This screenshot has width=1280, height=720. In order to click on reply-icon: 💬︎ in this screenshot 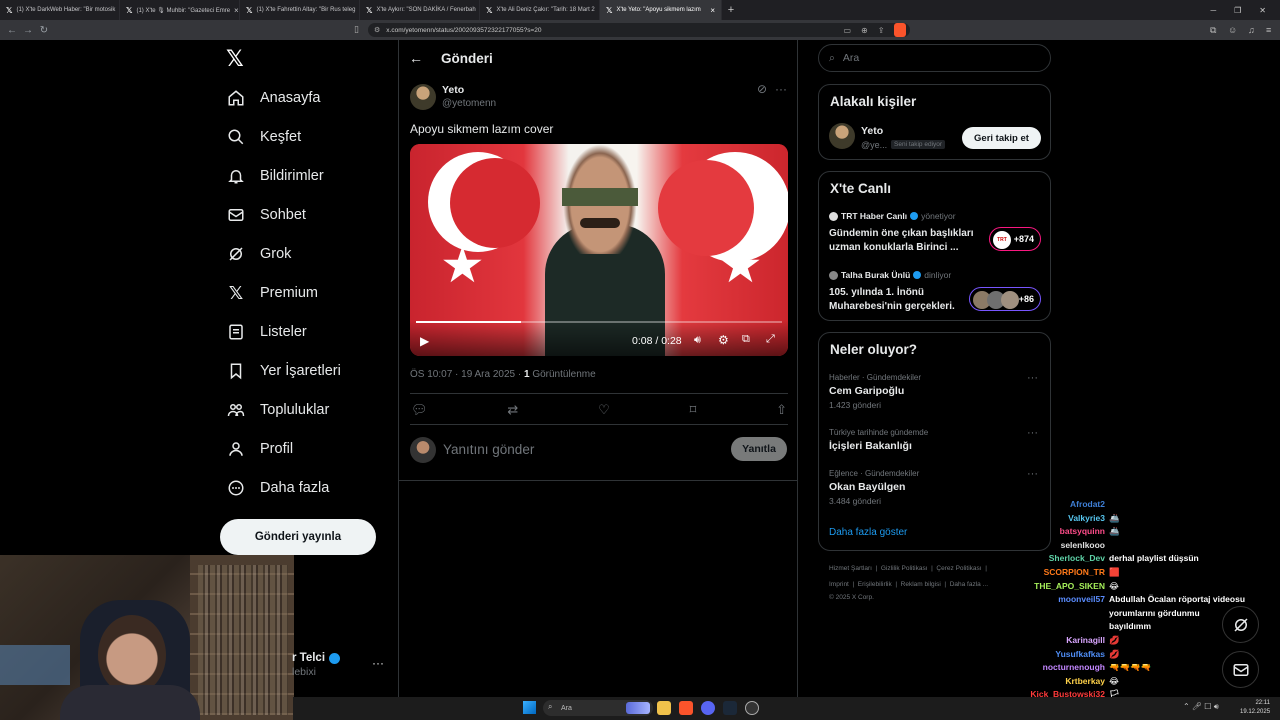, I will do `click(419, 410)`.